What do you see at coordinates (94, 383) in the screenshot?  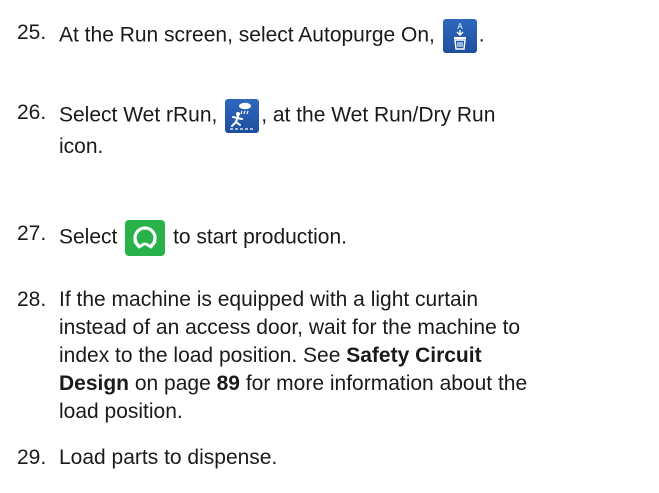 I see `safety-circuit-link-part2: Design` at bounding box center [94, 383].